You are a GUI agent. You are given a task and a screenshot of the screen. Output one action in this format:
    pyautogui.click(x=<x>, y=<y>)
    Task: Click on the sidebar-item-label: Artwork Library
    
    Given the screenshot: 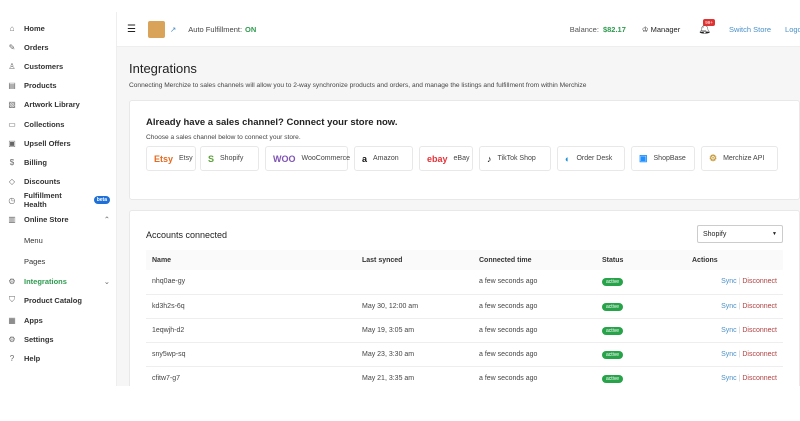 What is the action you would take?
    pyautogui.click(x=52, y=104)
    